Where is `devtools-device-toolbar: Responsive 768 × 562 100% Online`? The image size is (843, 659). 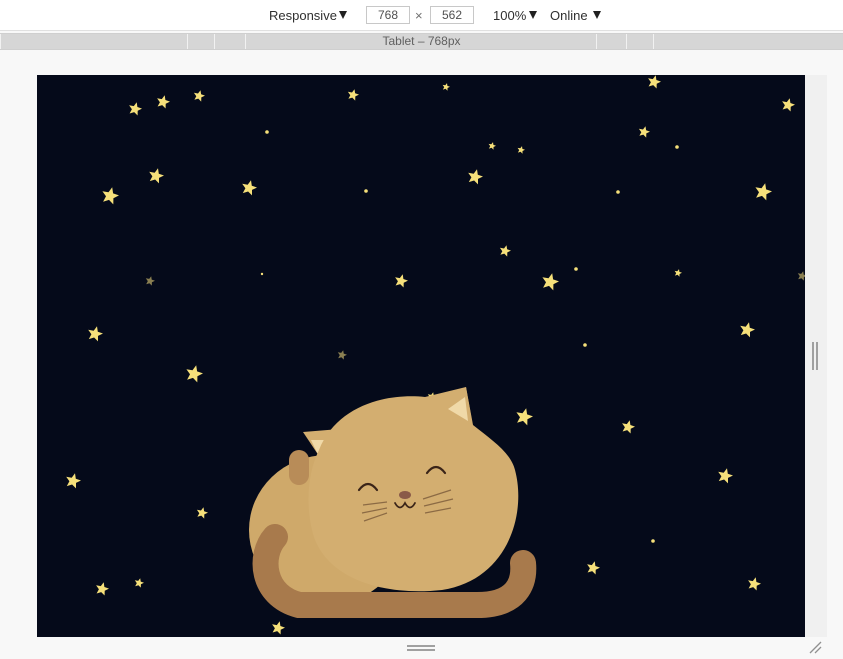
devtools-device-toolbar: Responsive 768 × 562 100% Online is located at coordinates (421, 15).